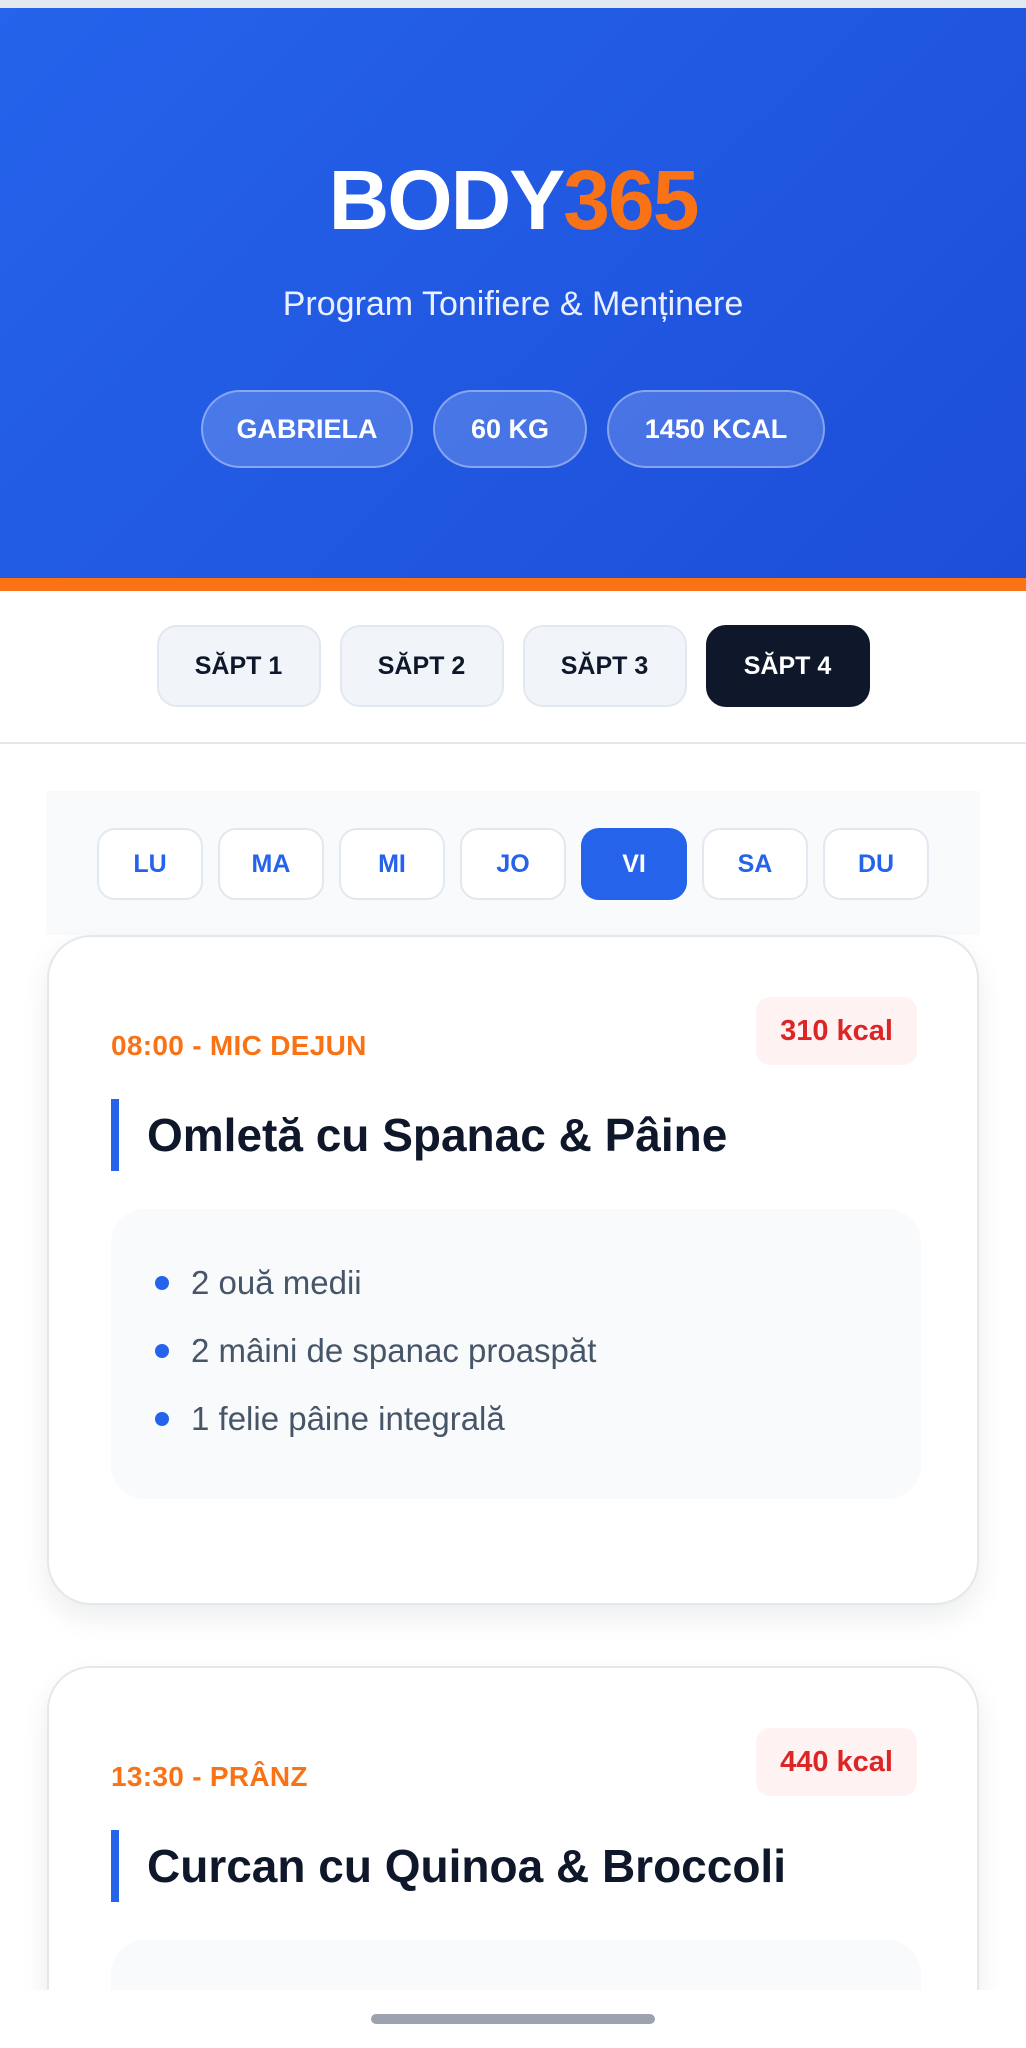  I want to click on day-selector: LU MA MI JO VI SA DU, so click(513, 863).